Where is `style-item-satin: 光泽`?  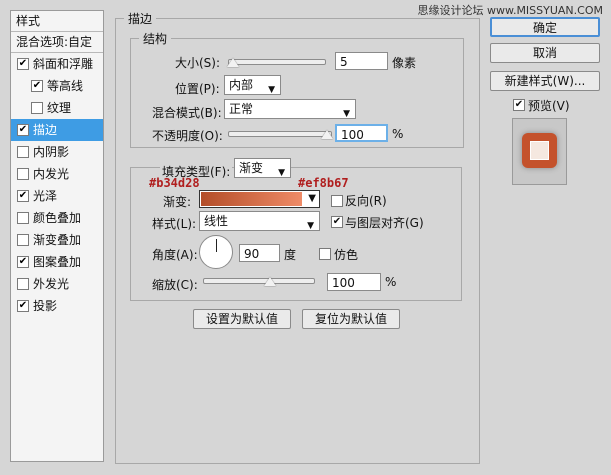 style-item-satin: 光泽 is located at coordinates (57, 196).